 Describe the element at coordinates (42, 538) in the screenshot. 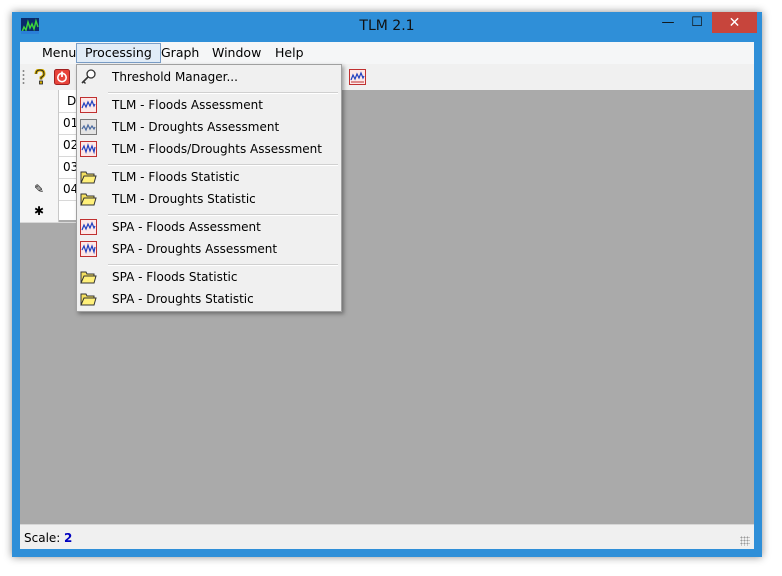

I see `scale-label: Scale:` at that location.